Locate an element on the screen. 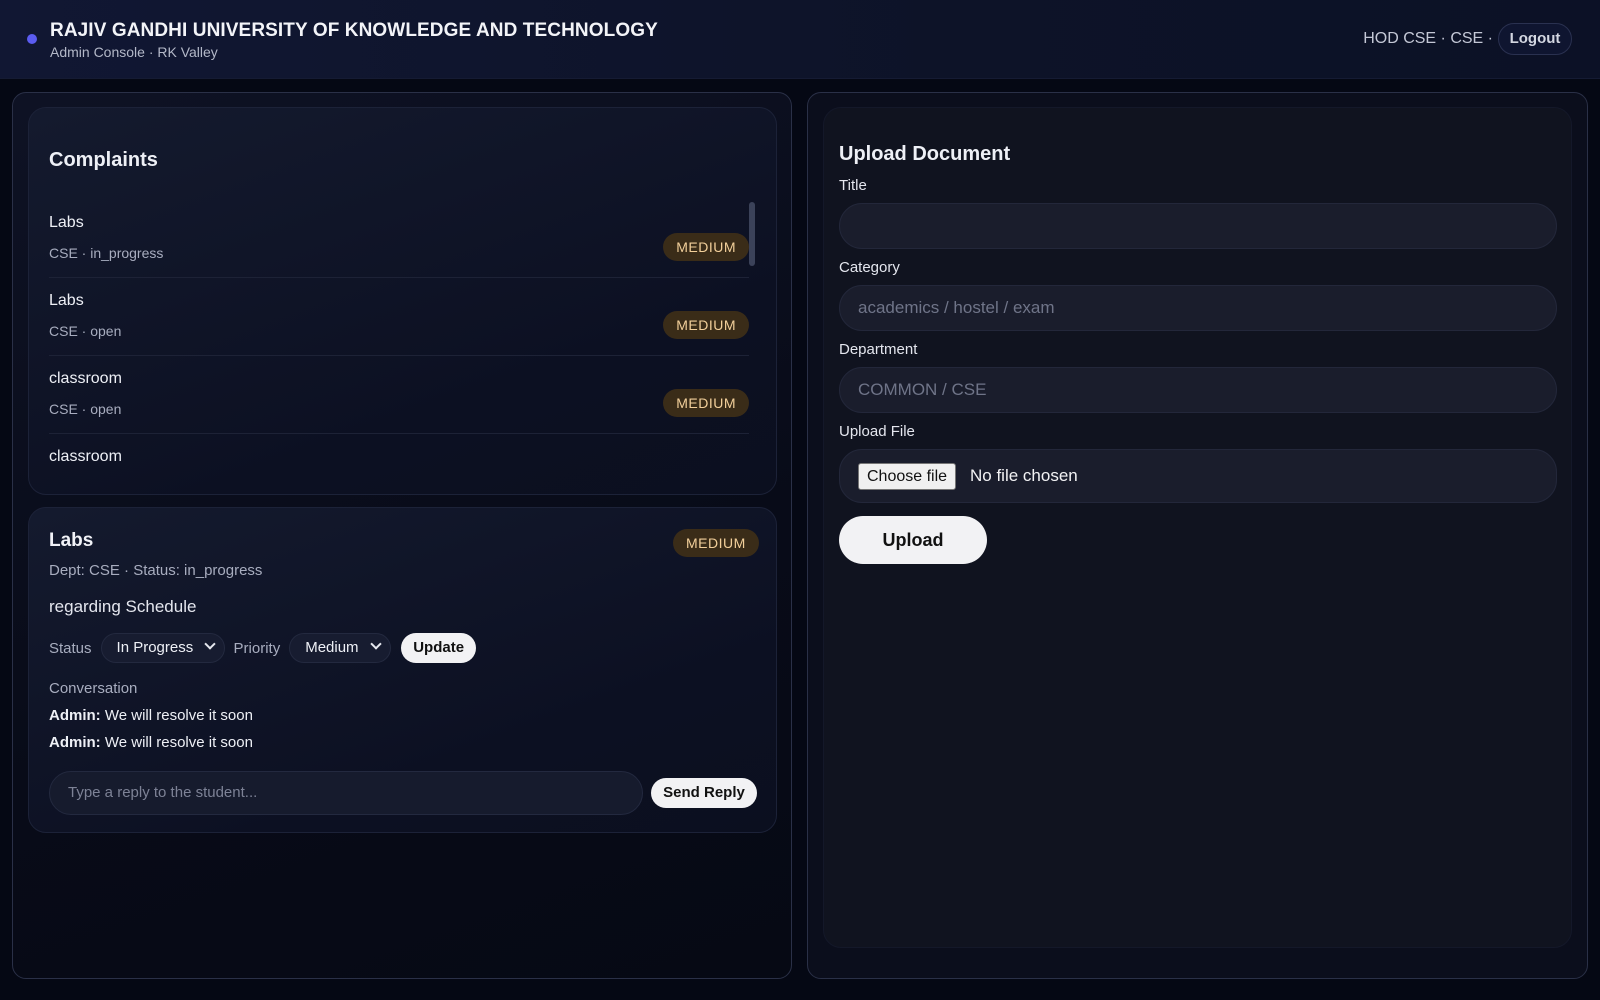 This screenshot has width=1600, height=1000. brand-dot-icon is located at coordinates (32, 39).